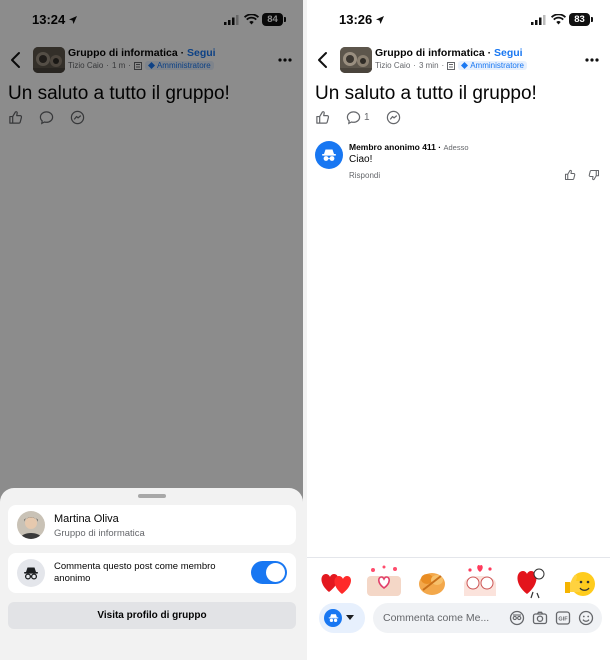 Image resolution: width=610 pixels, height=660 pixels. I want to click on post-actions: 1, so click(366, 117).